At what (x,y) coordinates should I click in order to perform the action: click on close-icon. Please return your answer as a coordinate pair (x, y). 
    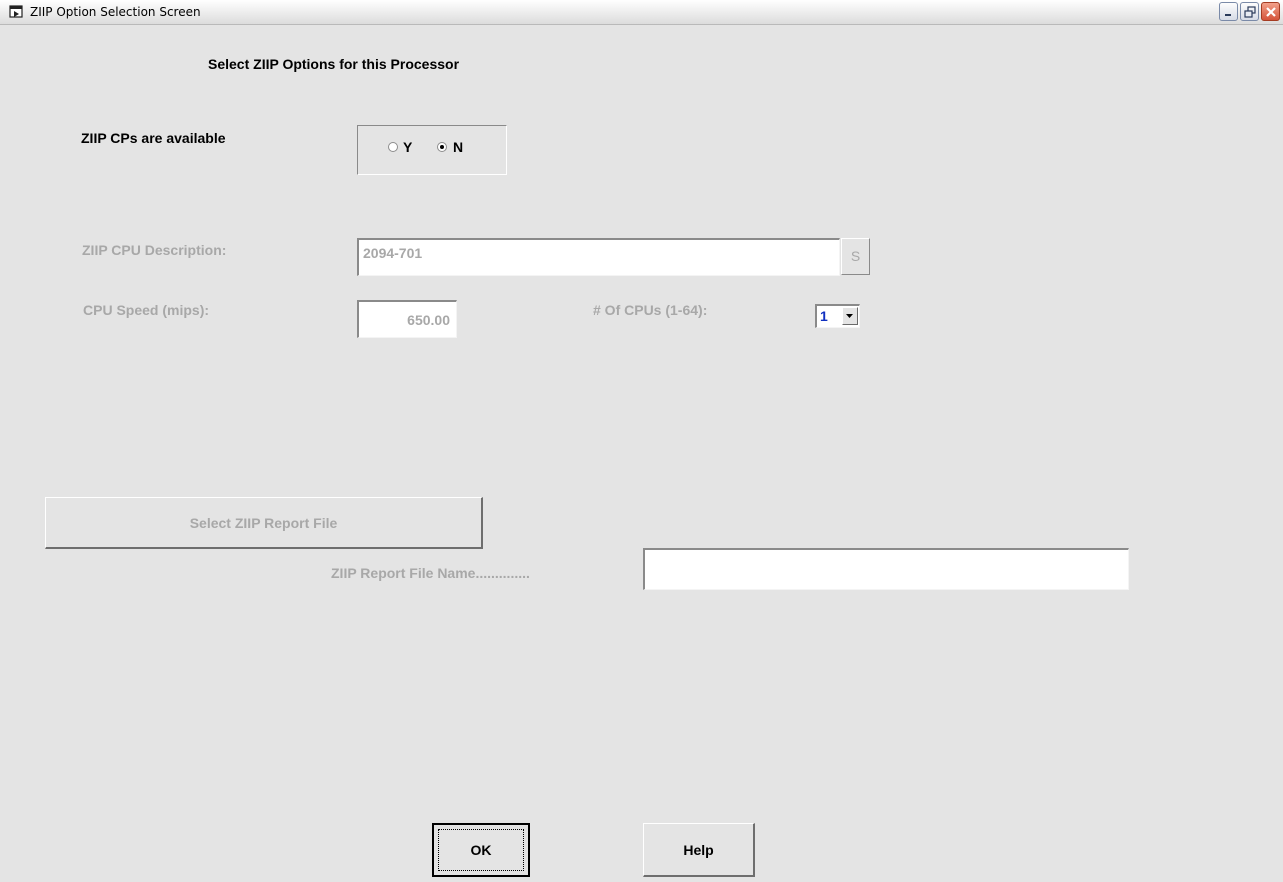
    Looking at the image, I should click on (1271, 12).